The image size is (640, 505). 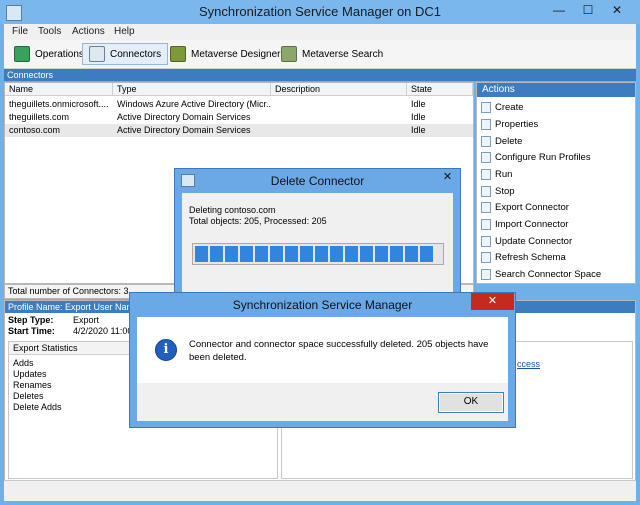 I want to click on menu-help: Help, so click(x=124, y=31).